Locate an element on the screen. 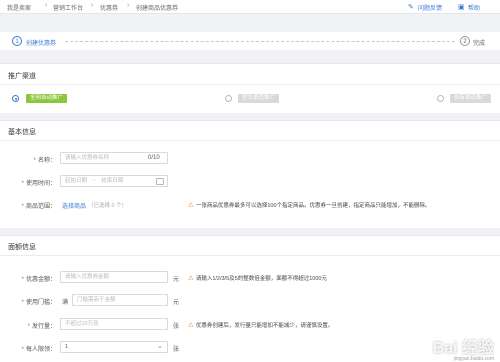 This screenshot has height=362, width=500. watermark-logo: Bai 经验 is located at coordinates (463, 348).